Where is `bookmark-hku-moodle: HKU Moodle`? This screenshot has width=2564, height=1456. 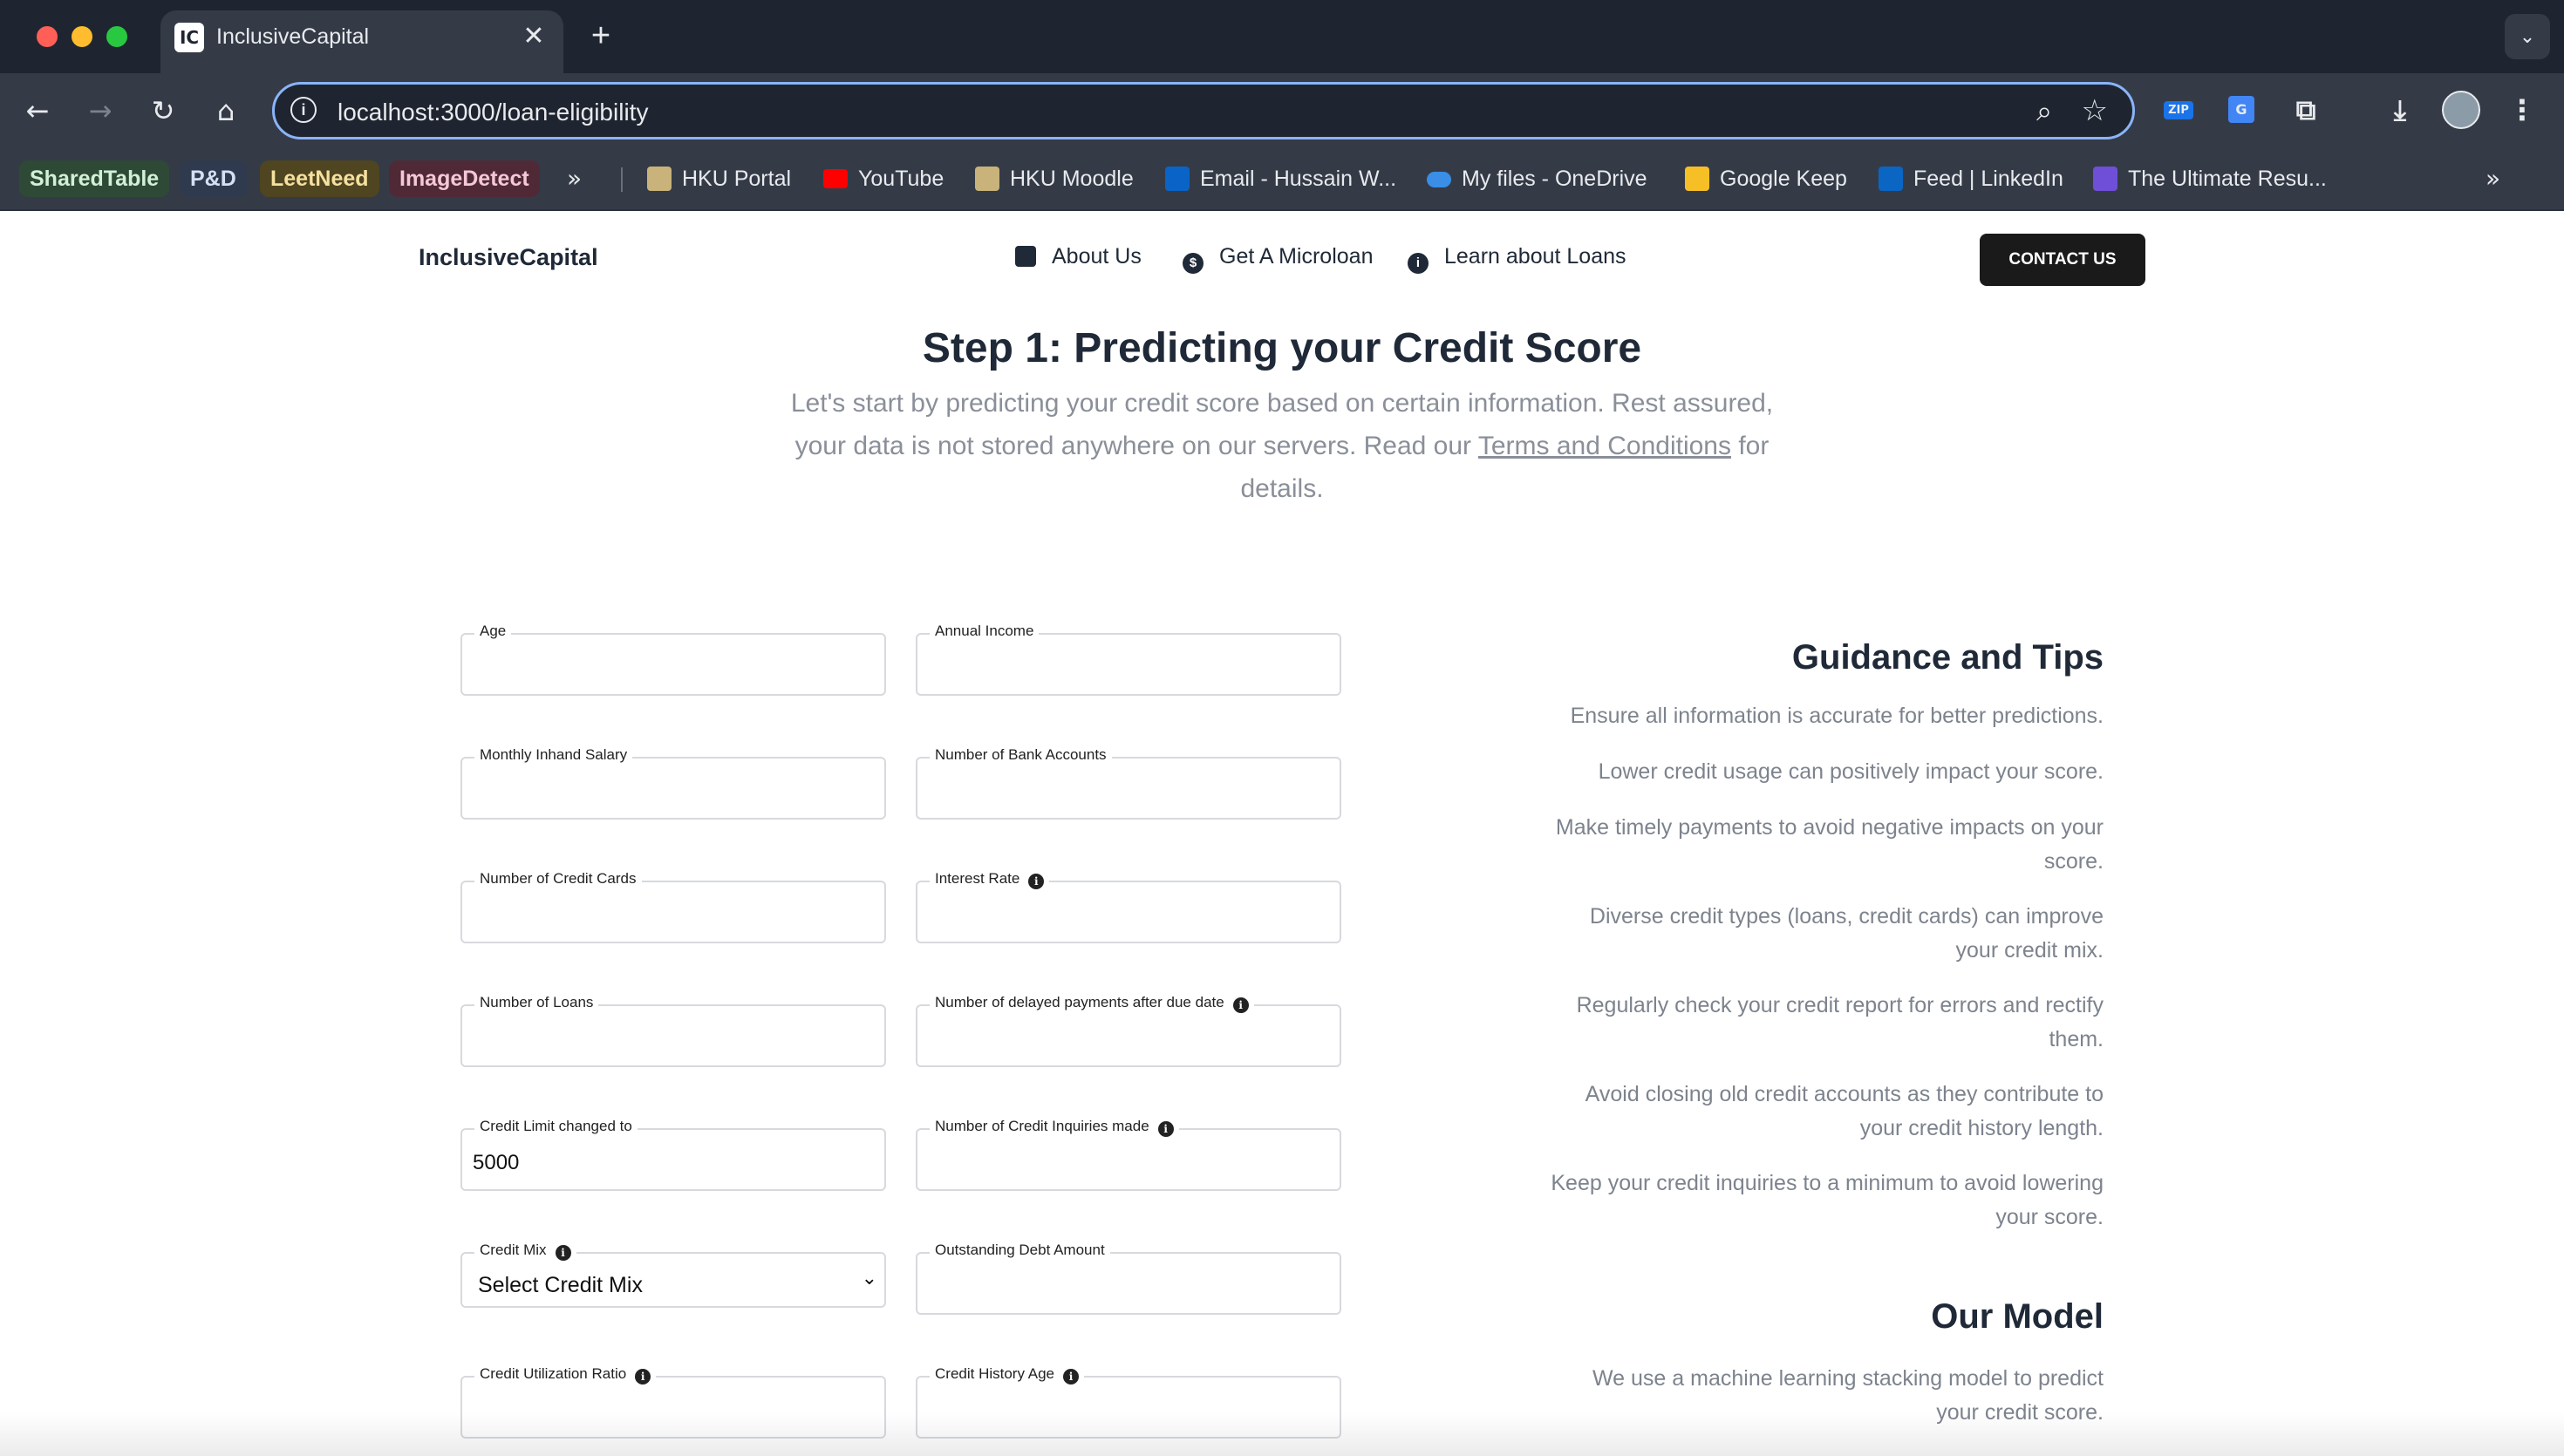 bookmark-hku-moodle: HKU Moodle is located at coordinates (1054, 178).